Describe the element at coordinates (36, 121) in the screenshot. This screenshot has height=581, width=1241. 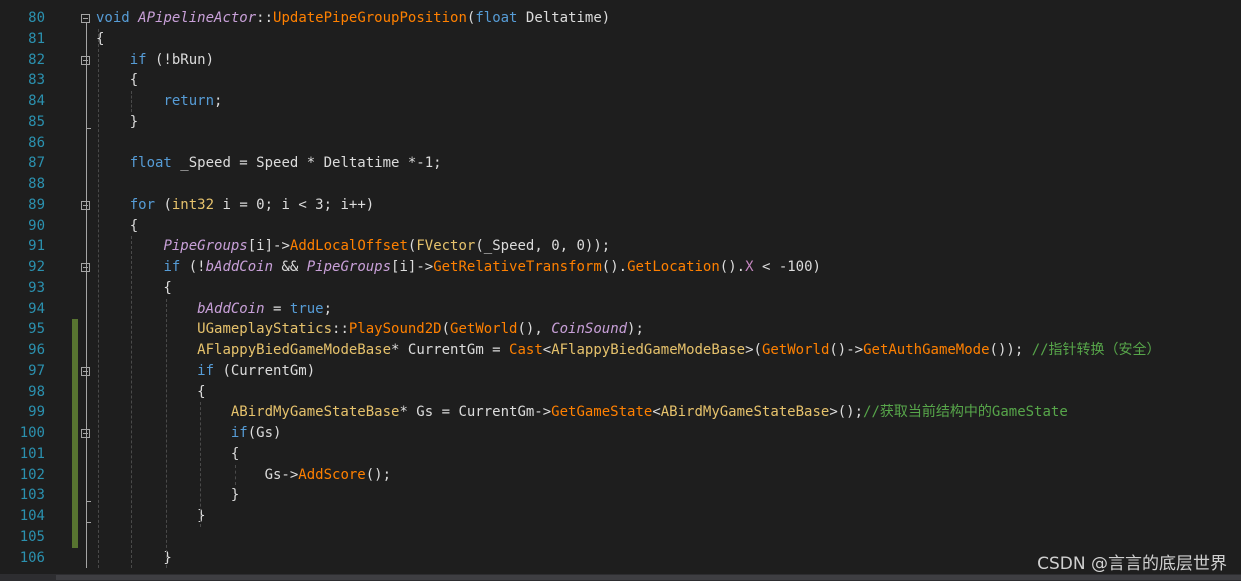
I see `line-number: 85` at that location.